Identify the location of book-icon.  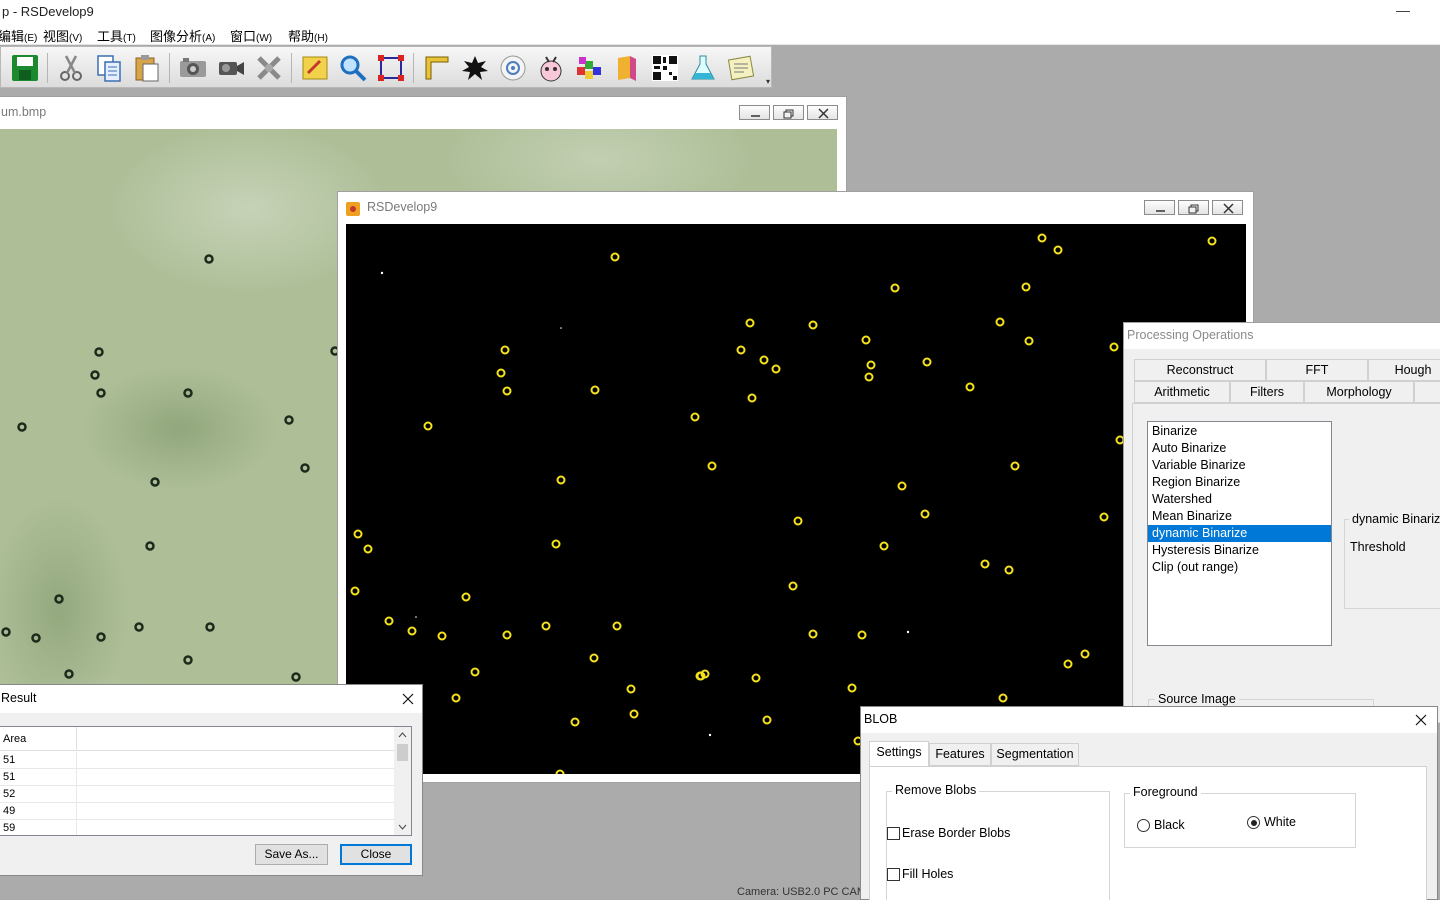
(627, 68).